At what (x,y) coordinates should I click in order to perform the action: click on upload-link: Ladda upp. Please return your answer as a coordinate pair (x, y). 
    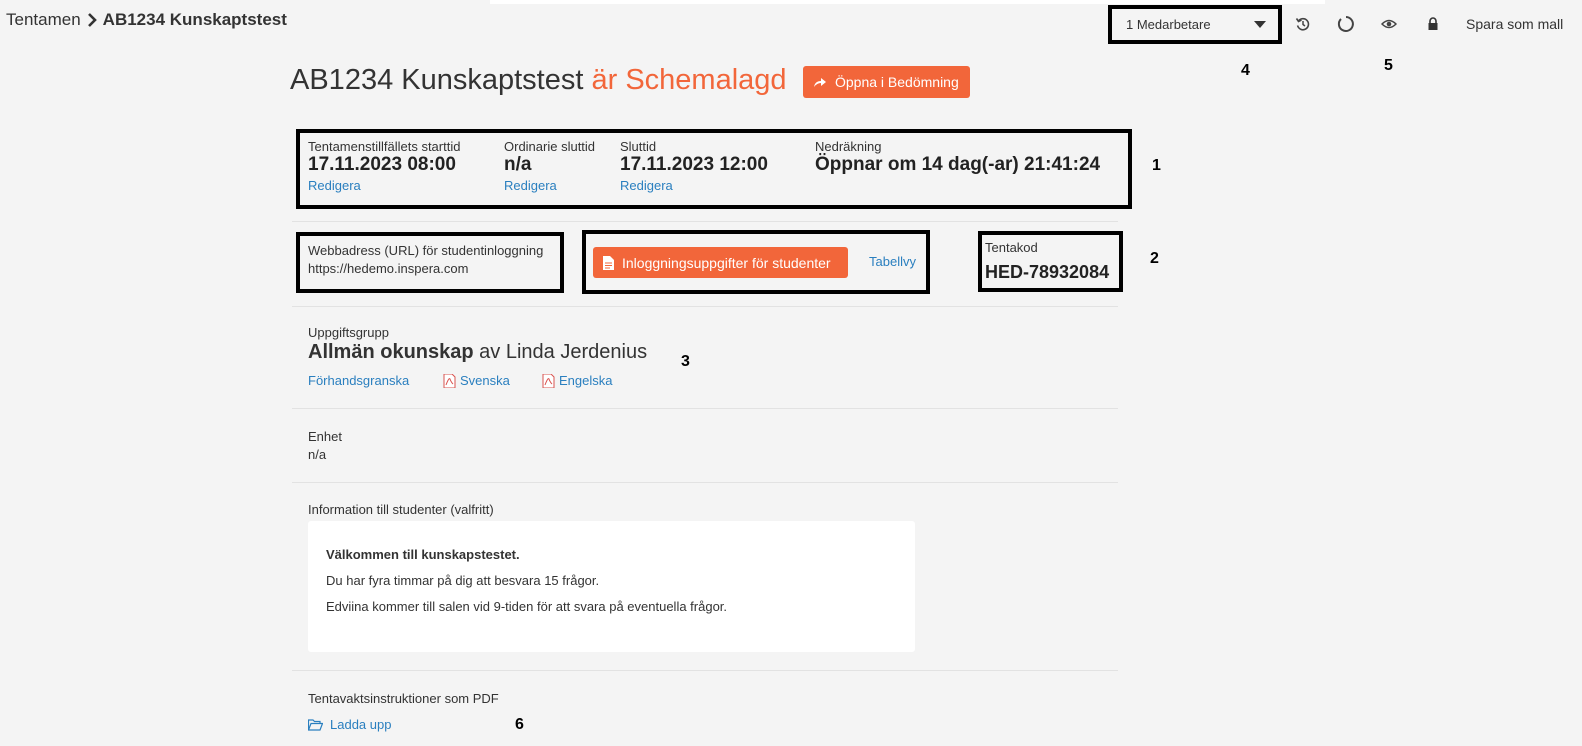
    Looking at the image, I should click on (349, 724).